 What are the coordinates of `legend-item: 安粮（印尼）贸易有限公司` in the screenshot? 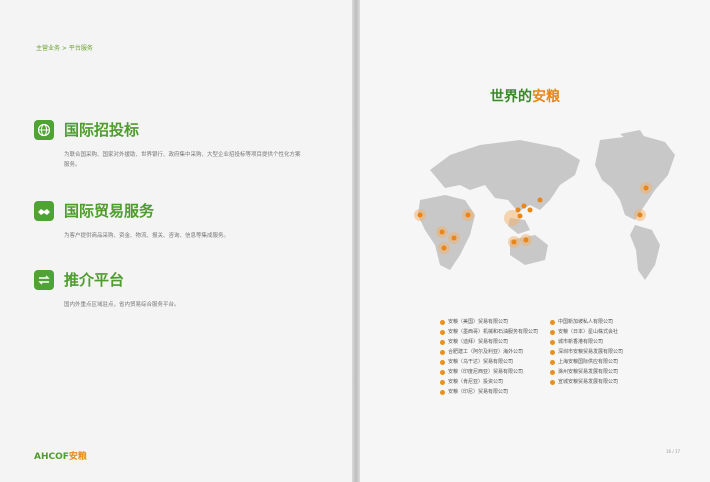 It's located at (500, 392).